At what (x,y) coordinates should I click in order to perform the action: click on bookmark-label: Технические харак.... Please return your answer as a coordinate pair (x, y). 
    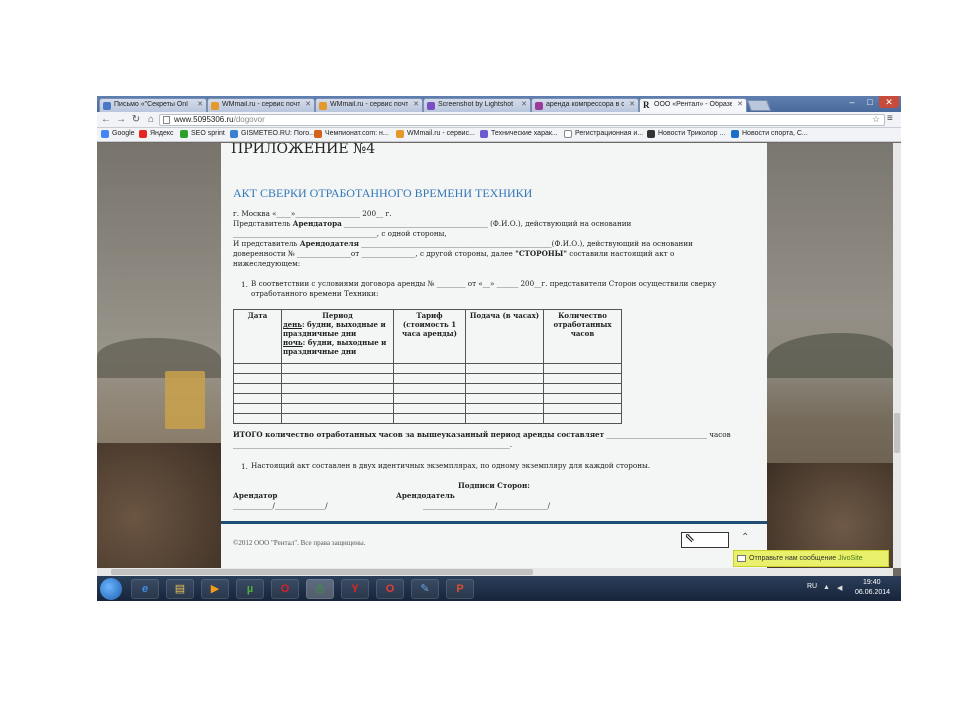
    Looking at the image, I should click on (524, 133).